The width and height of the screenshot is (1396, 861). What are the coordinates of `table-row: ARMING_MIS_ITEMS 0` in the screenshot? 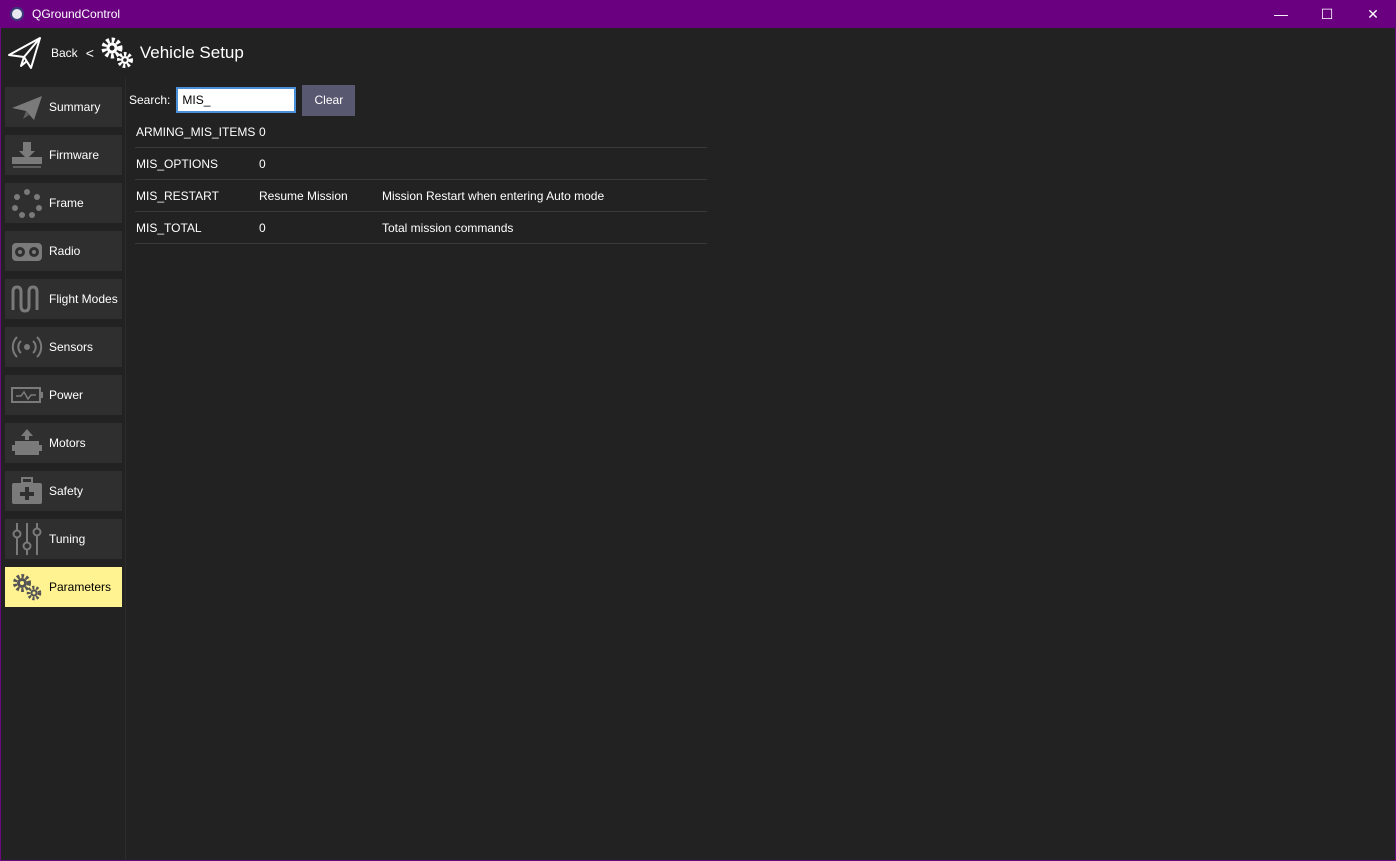 It's located at (421, 132).